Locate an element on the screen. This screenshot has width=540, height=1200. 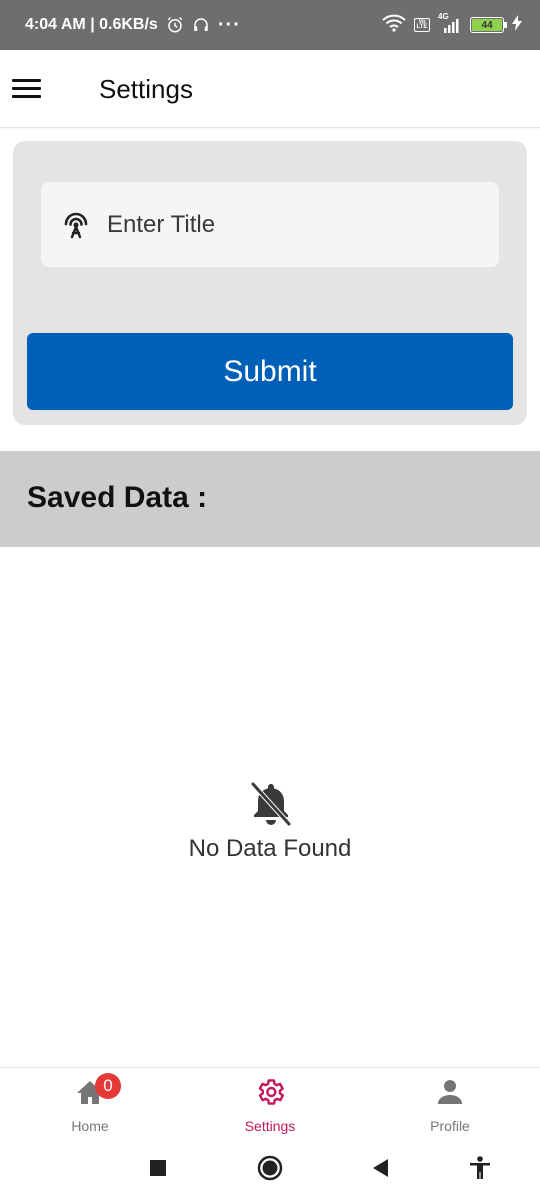
empty-message: No Data Found is located at coordinates (270, 848).